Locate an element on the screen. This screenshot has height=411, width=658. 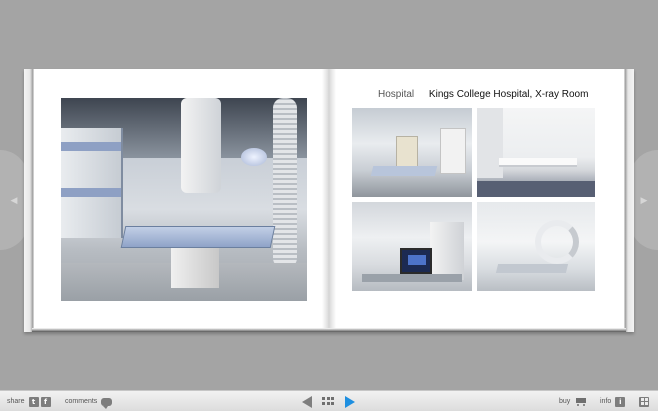
room-title: Kings College Hospital, X-ray Room is located at coordinates (508, 94).